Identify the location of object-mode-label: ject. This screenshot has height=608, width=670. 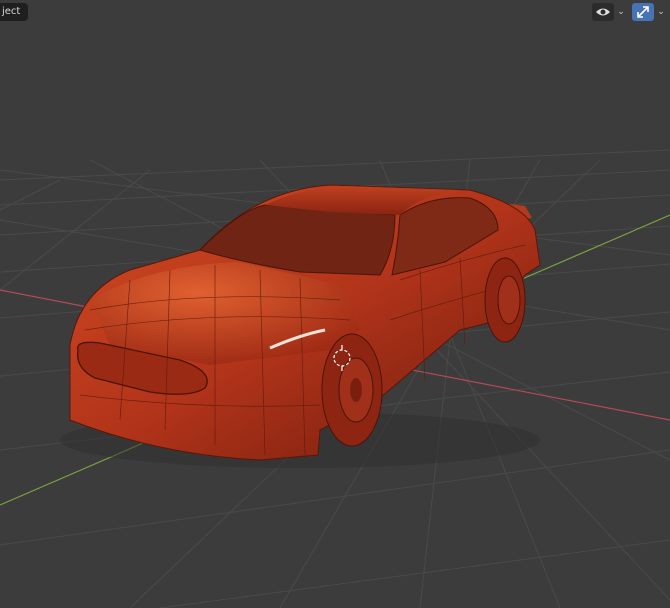
(14, 12).